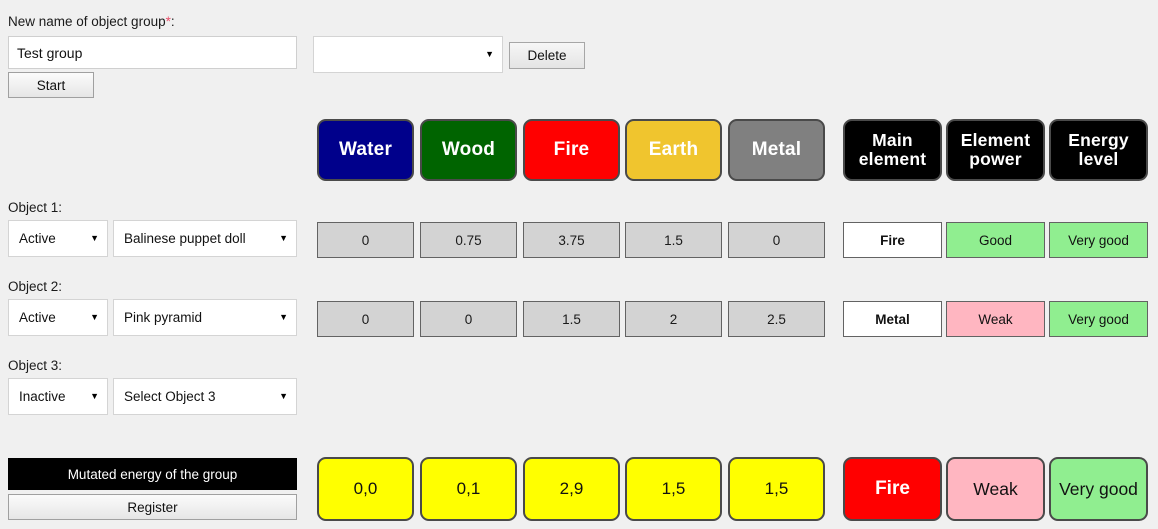  Describe the element at coordinates (776, 319) in the screenshot. I see `object-2-value-metal: 2.5` at that location.